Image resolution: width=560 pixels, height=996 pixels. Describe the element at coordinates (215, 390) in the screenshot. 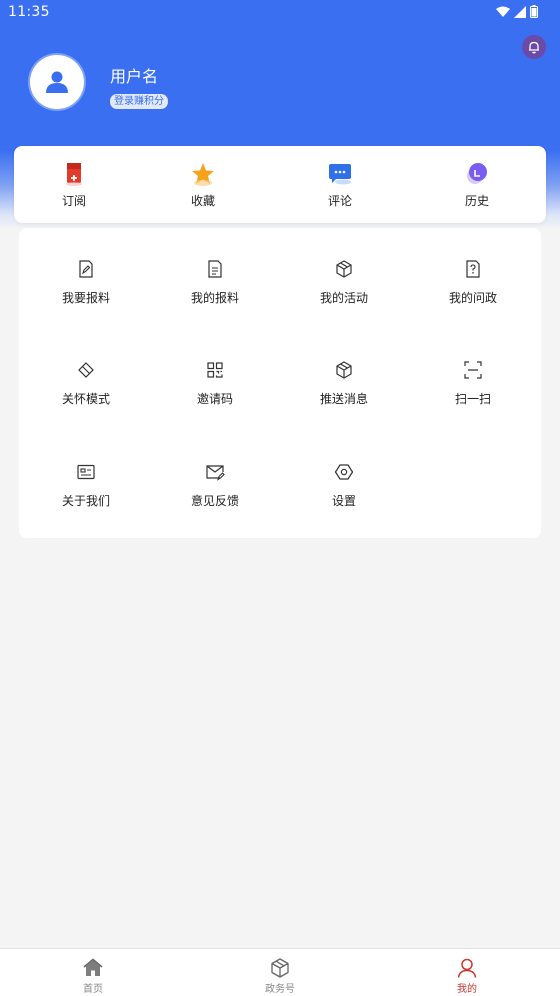

I see `menu-item-invite-code: 邀请码` at that location.